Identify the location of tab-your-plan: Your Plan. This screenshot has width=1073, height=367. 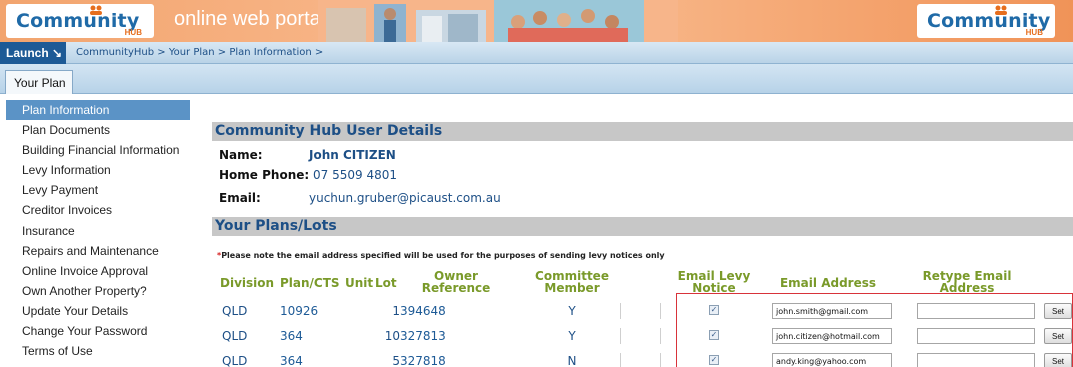
(39, 82).